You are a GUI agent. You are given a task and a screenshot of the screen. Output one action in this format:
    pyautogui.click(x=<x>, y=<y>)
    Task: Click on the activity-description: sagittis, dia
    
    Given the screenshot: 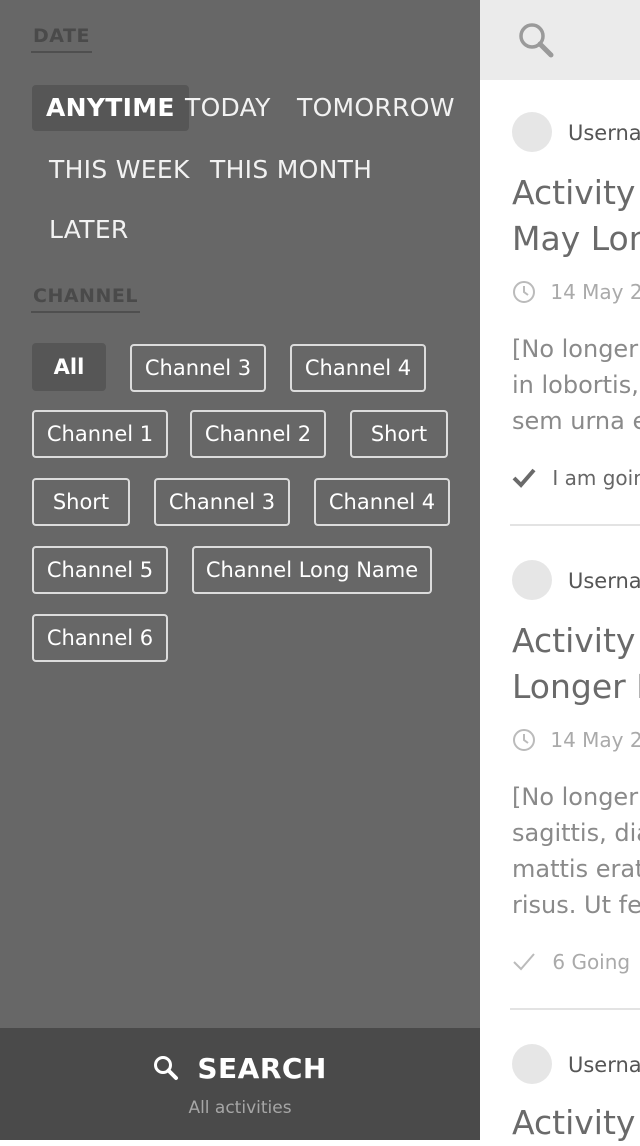 What is the action you would take?
    pyautogui.click(x=576, y=833)
    